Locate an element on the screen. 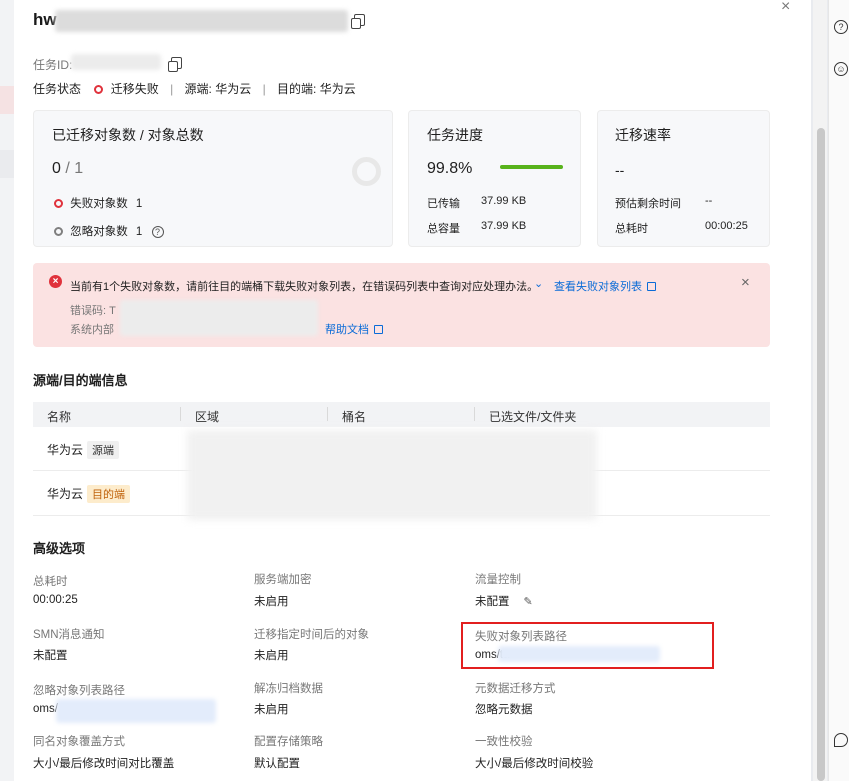  failed-objects-row: 失败对象数 1 is located at coordinates (98, 203).